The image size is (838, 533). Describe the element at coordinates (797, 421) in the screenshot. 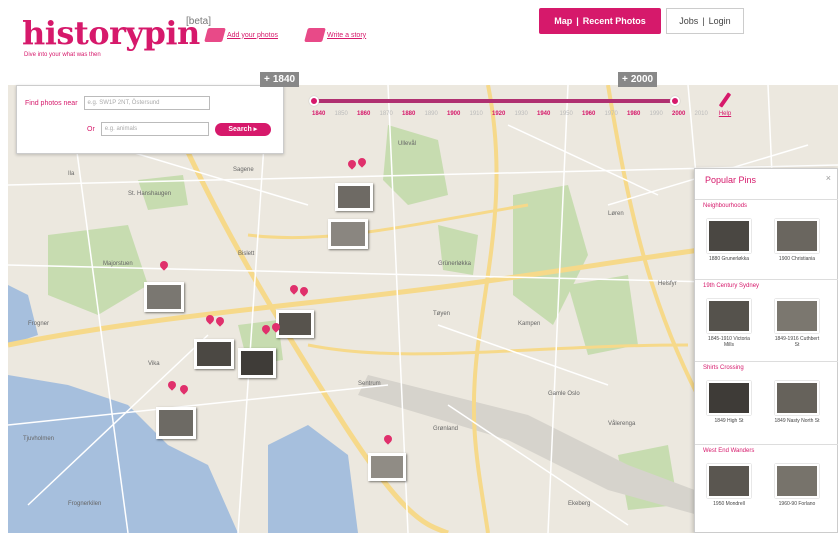

I see `popular-pin-caption: 1849 Nasty North St` at that location.